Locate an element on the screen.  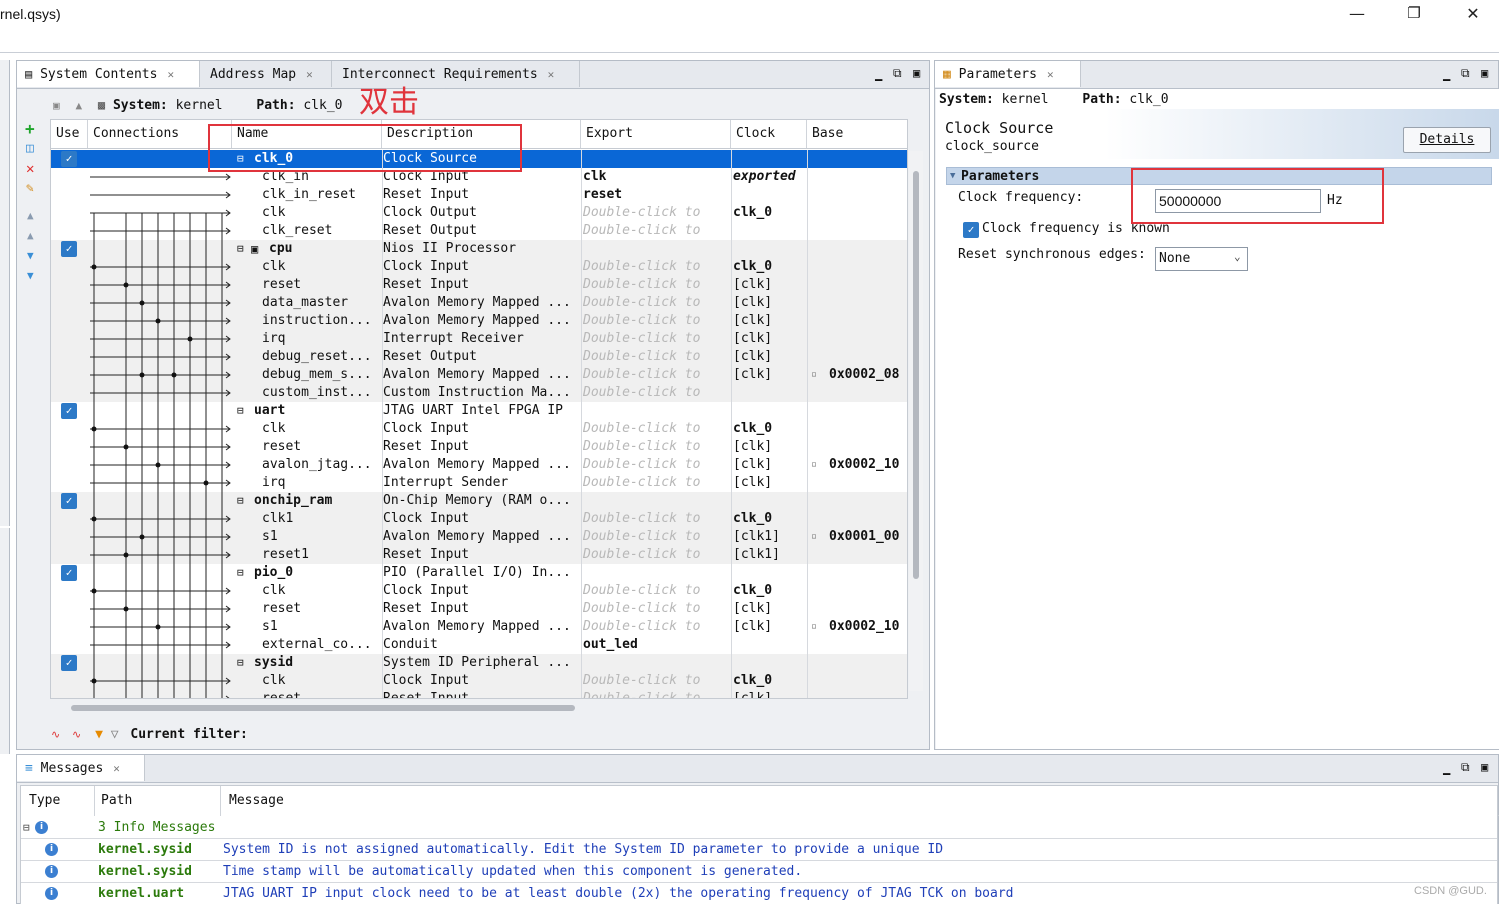
expand-all-icon: ▲ is located at coordinates (78, 105).